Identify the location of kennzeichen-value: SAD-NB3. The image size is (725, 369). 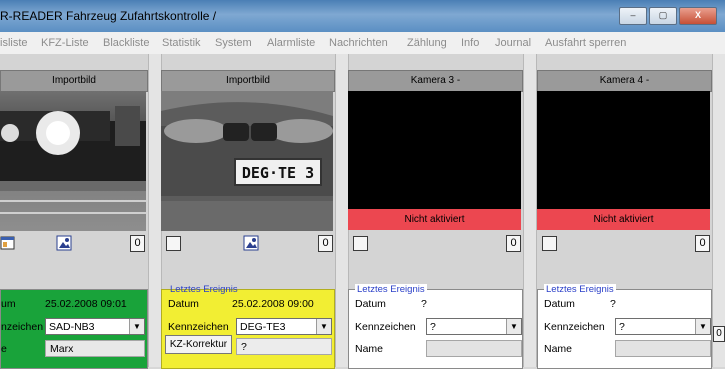
(72, 327).